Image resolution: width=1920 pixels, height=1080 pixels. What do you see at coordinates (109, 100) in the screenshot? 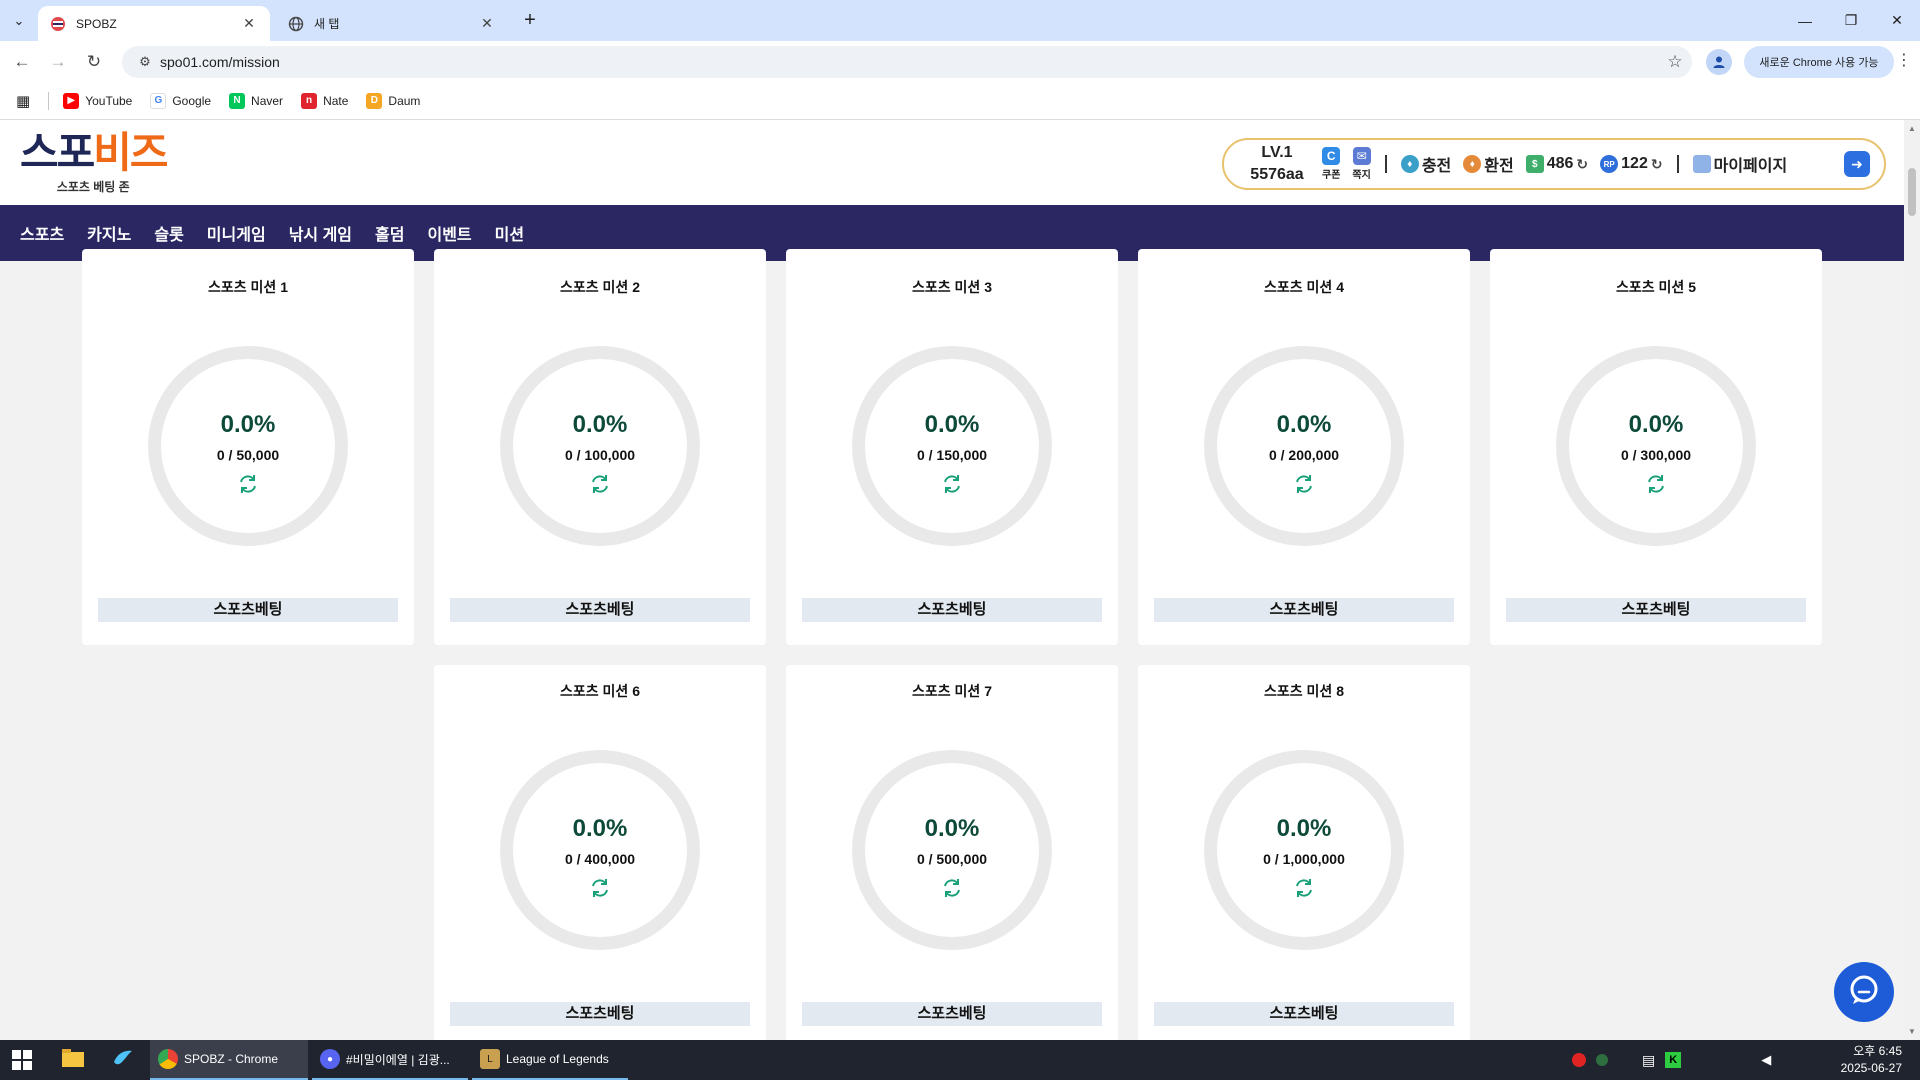
I see `bookmark-label: YouTube` at bounding box center [109, 100].